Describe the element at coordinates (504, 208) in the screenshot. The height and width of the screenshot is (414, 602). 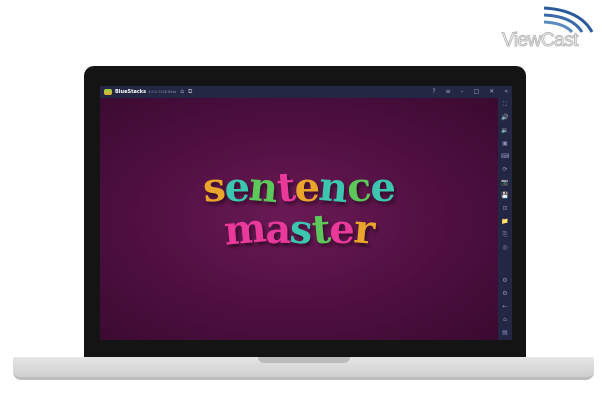
I see `screenshot-icon: ⊡` at that location.